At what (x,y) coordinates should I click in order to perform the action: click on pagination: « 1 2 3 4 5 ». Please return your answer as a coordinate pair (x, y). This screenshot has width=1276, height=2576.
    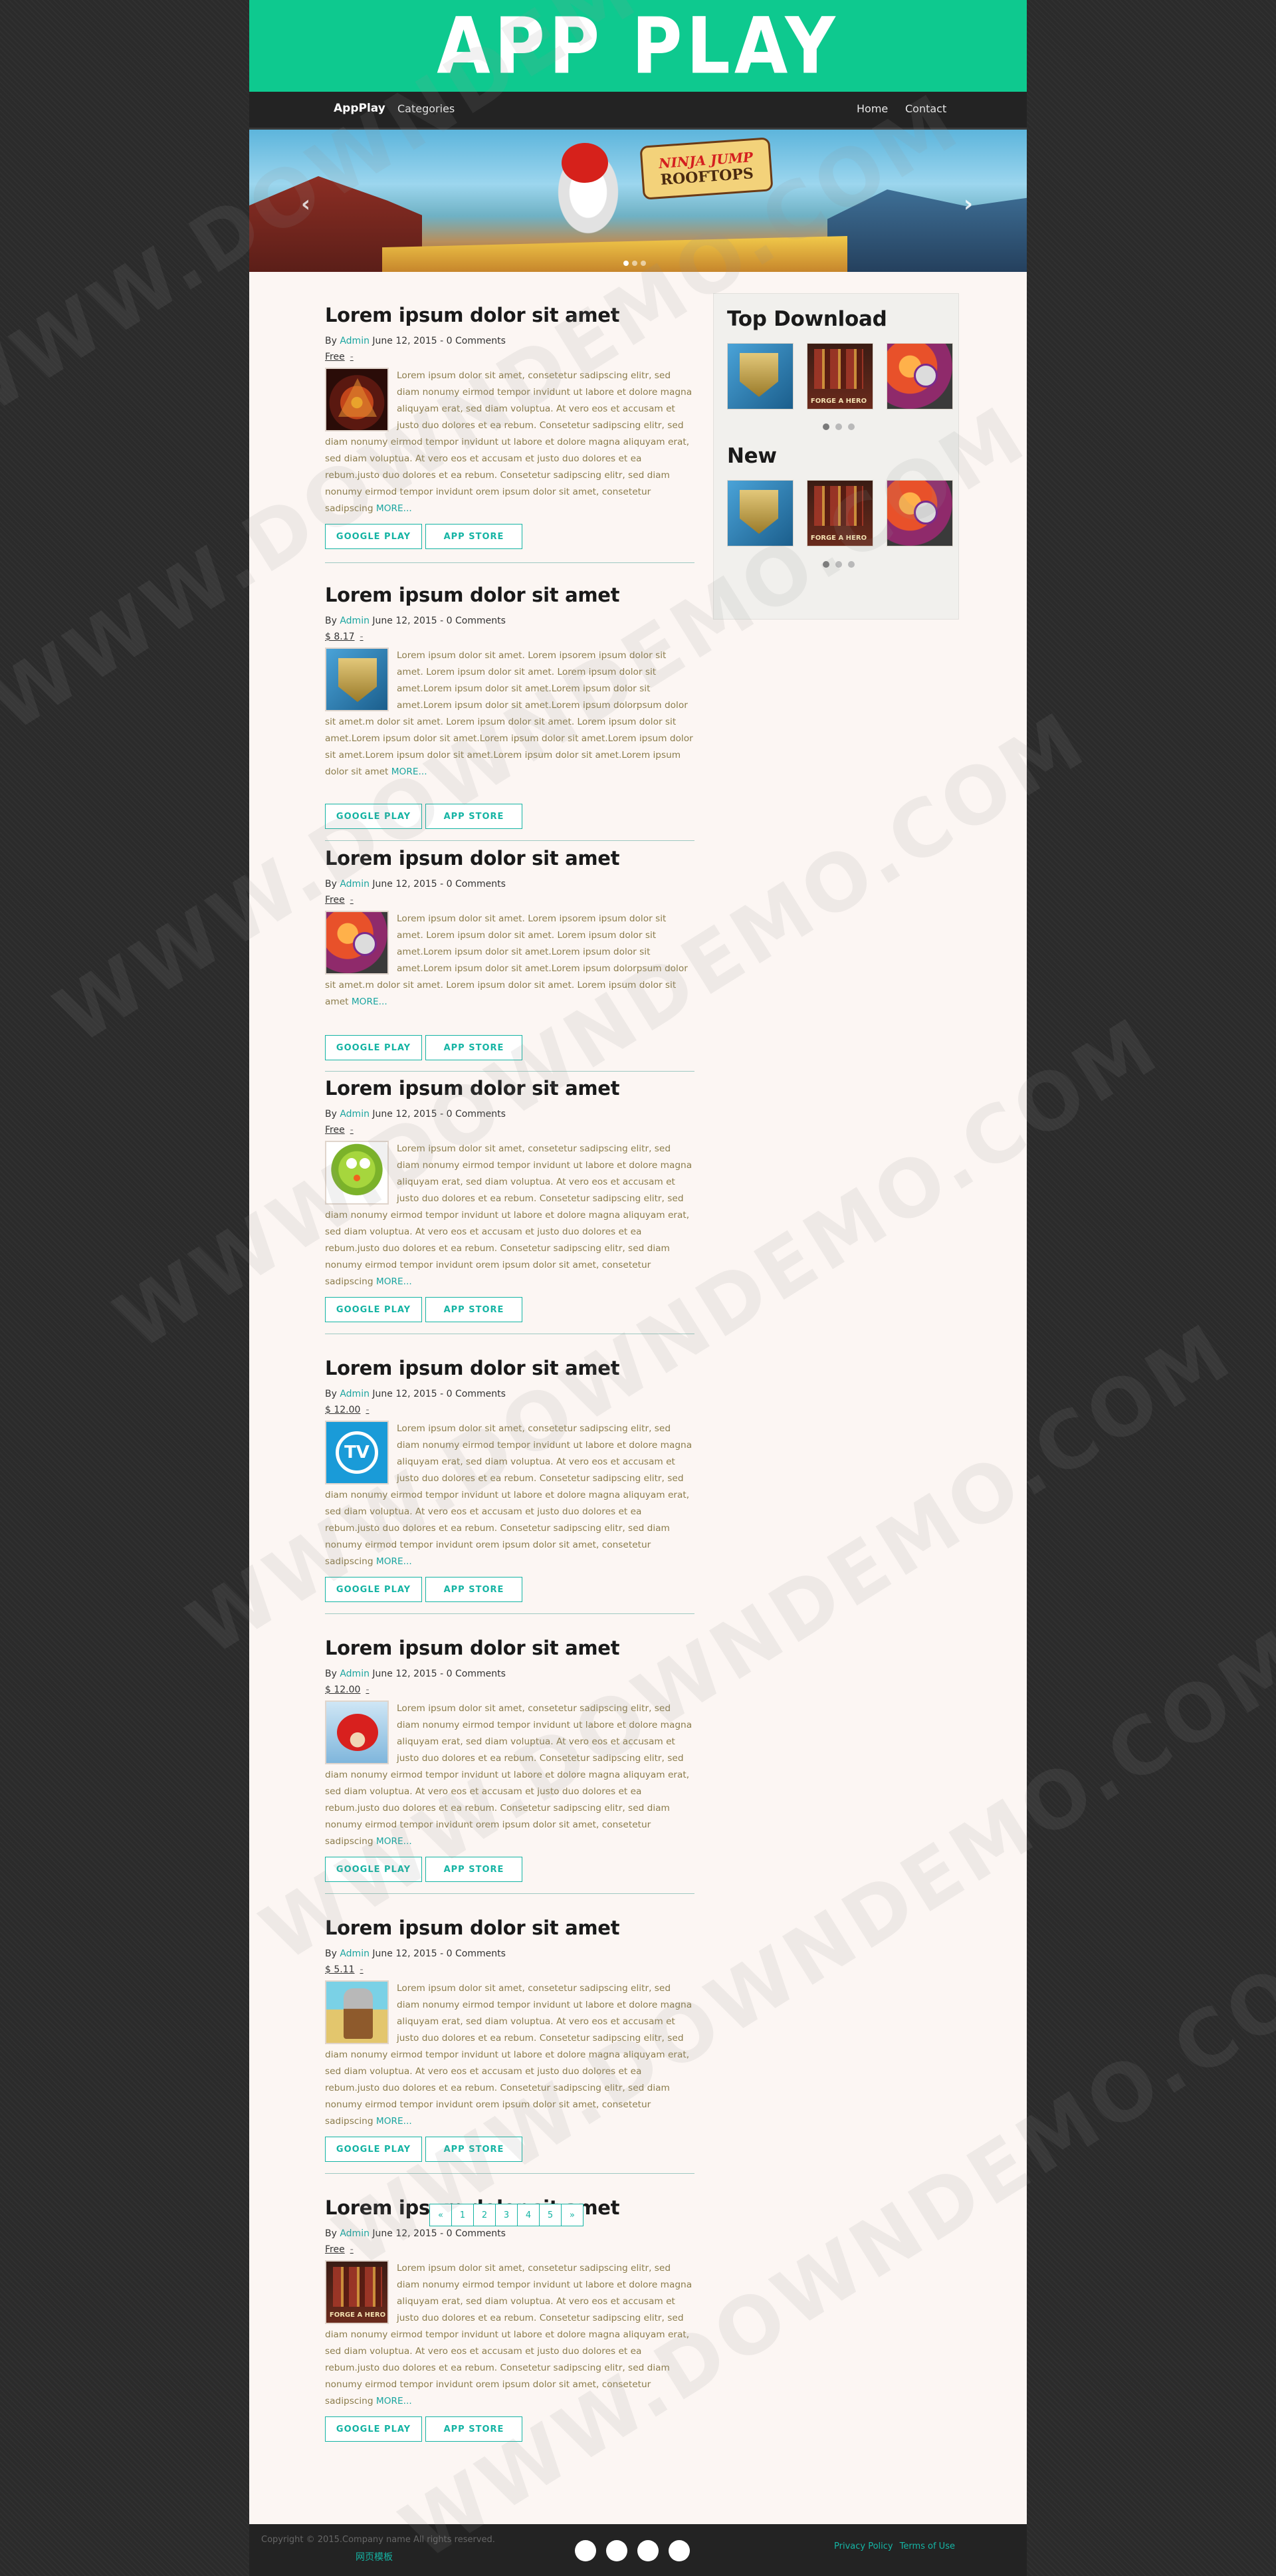
    Looking at the image, I should click on (507, 2215).